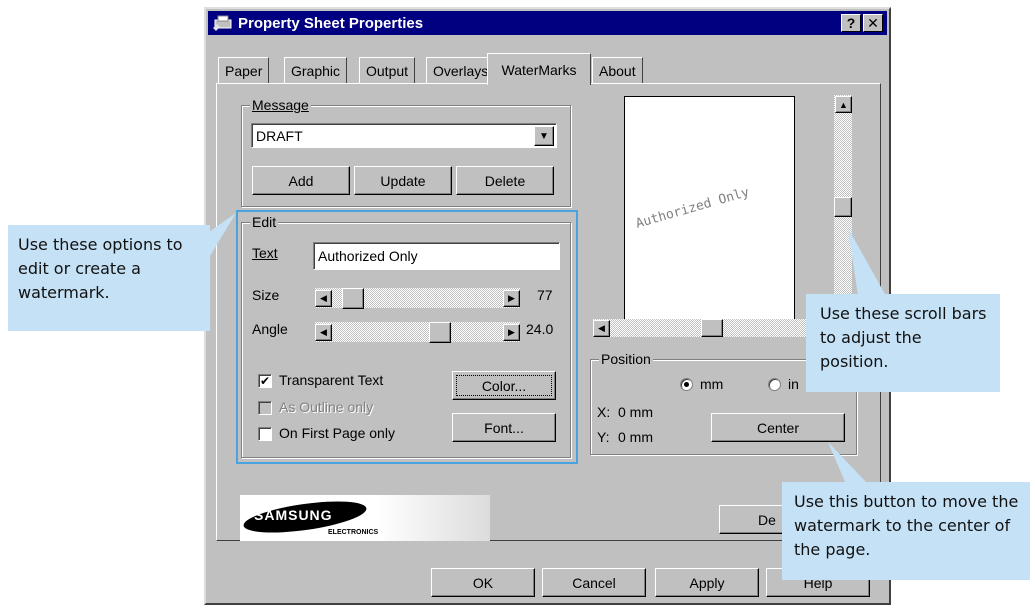 This screenshot has width=1035, height=613. What do you see at coordinates (867, 262) in the screenshot?
I see `scroll-callout-pointer` at bounding box center [867, 262].